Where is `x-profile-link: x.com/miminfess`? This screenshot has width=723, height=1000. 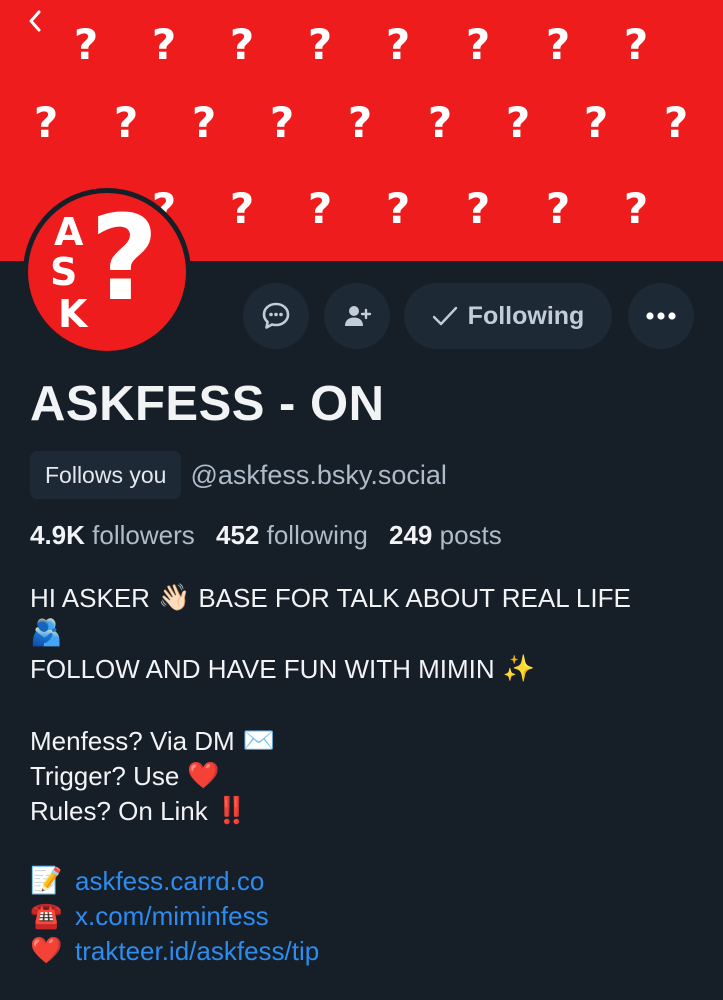 x-profile-link: x.com/miminfess is located at coordinates (172, 916).